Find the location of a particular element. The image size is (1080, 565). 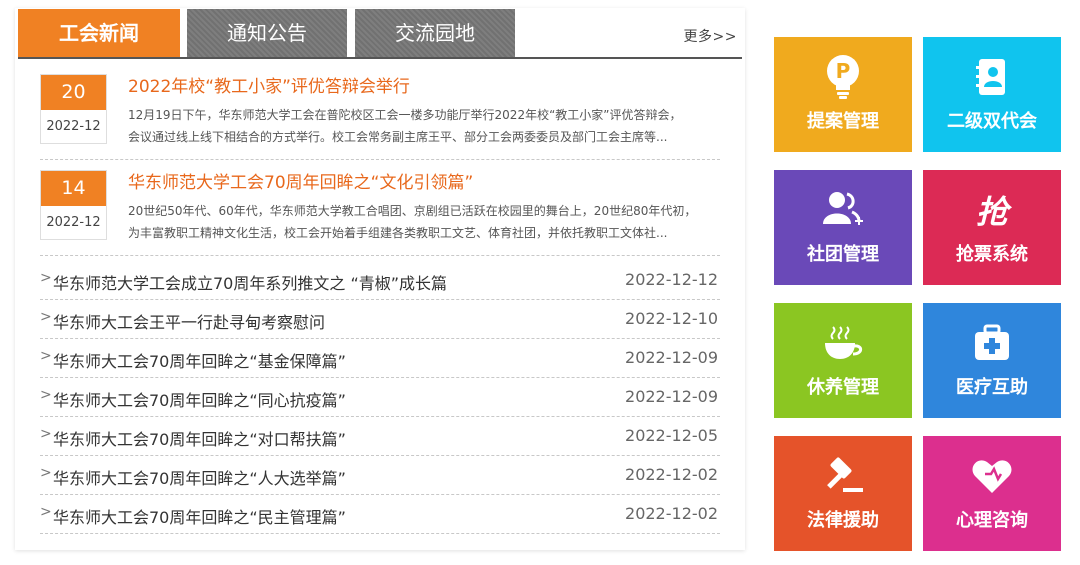

featured-title-link: 2022年校“教工小家”评优答辩会举行 is located at coordinates (269, 84).